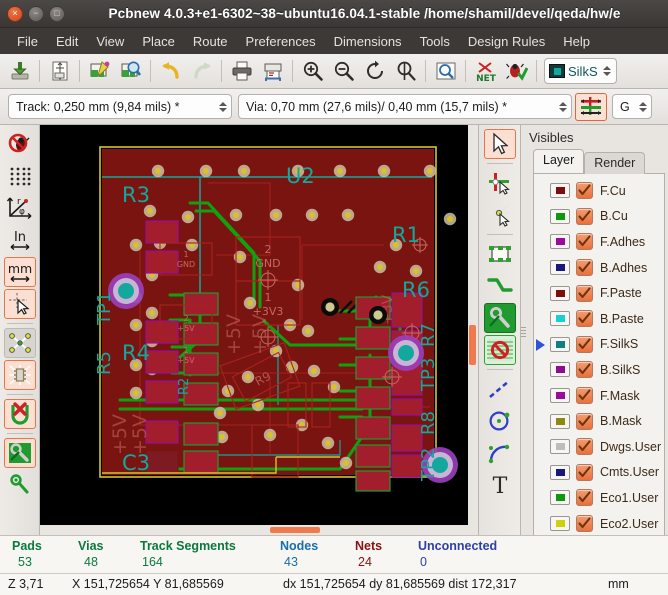  I want to click on auto-delete-track-button, so click(19, 414).